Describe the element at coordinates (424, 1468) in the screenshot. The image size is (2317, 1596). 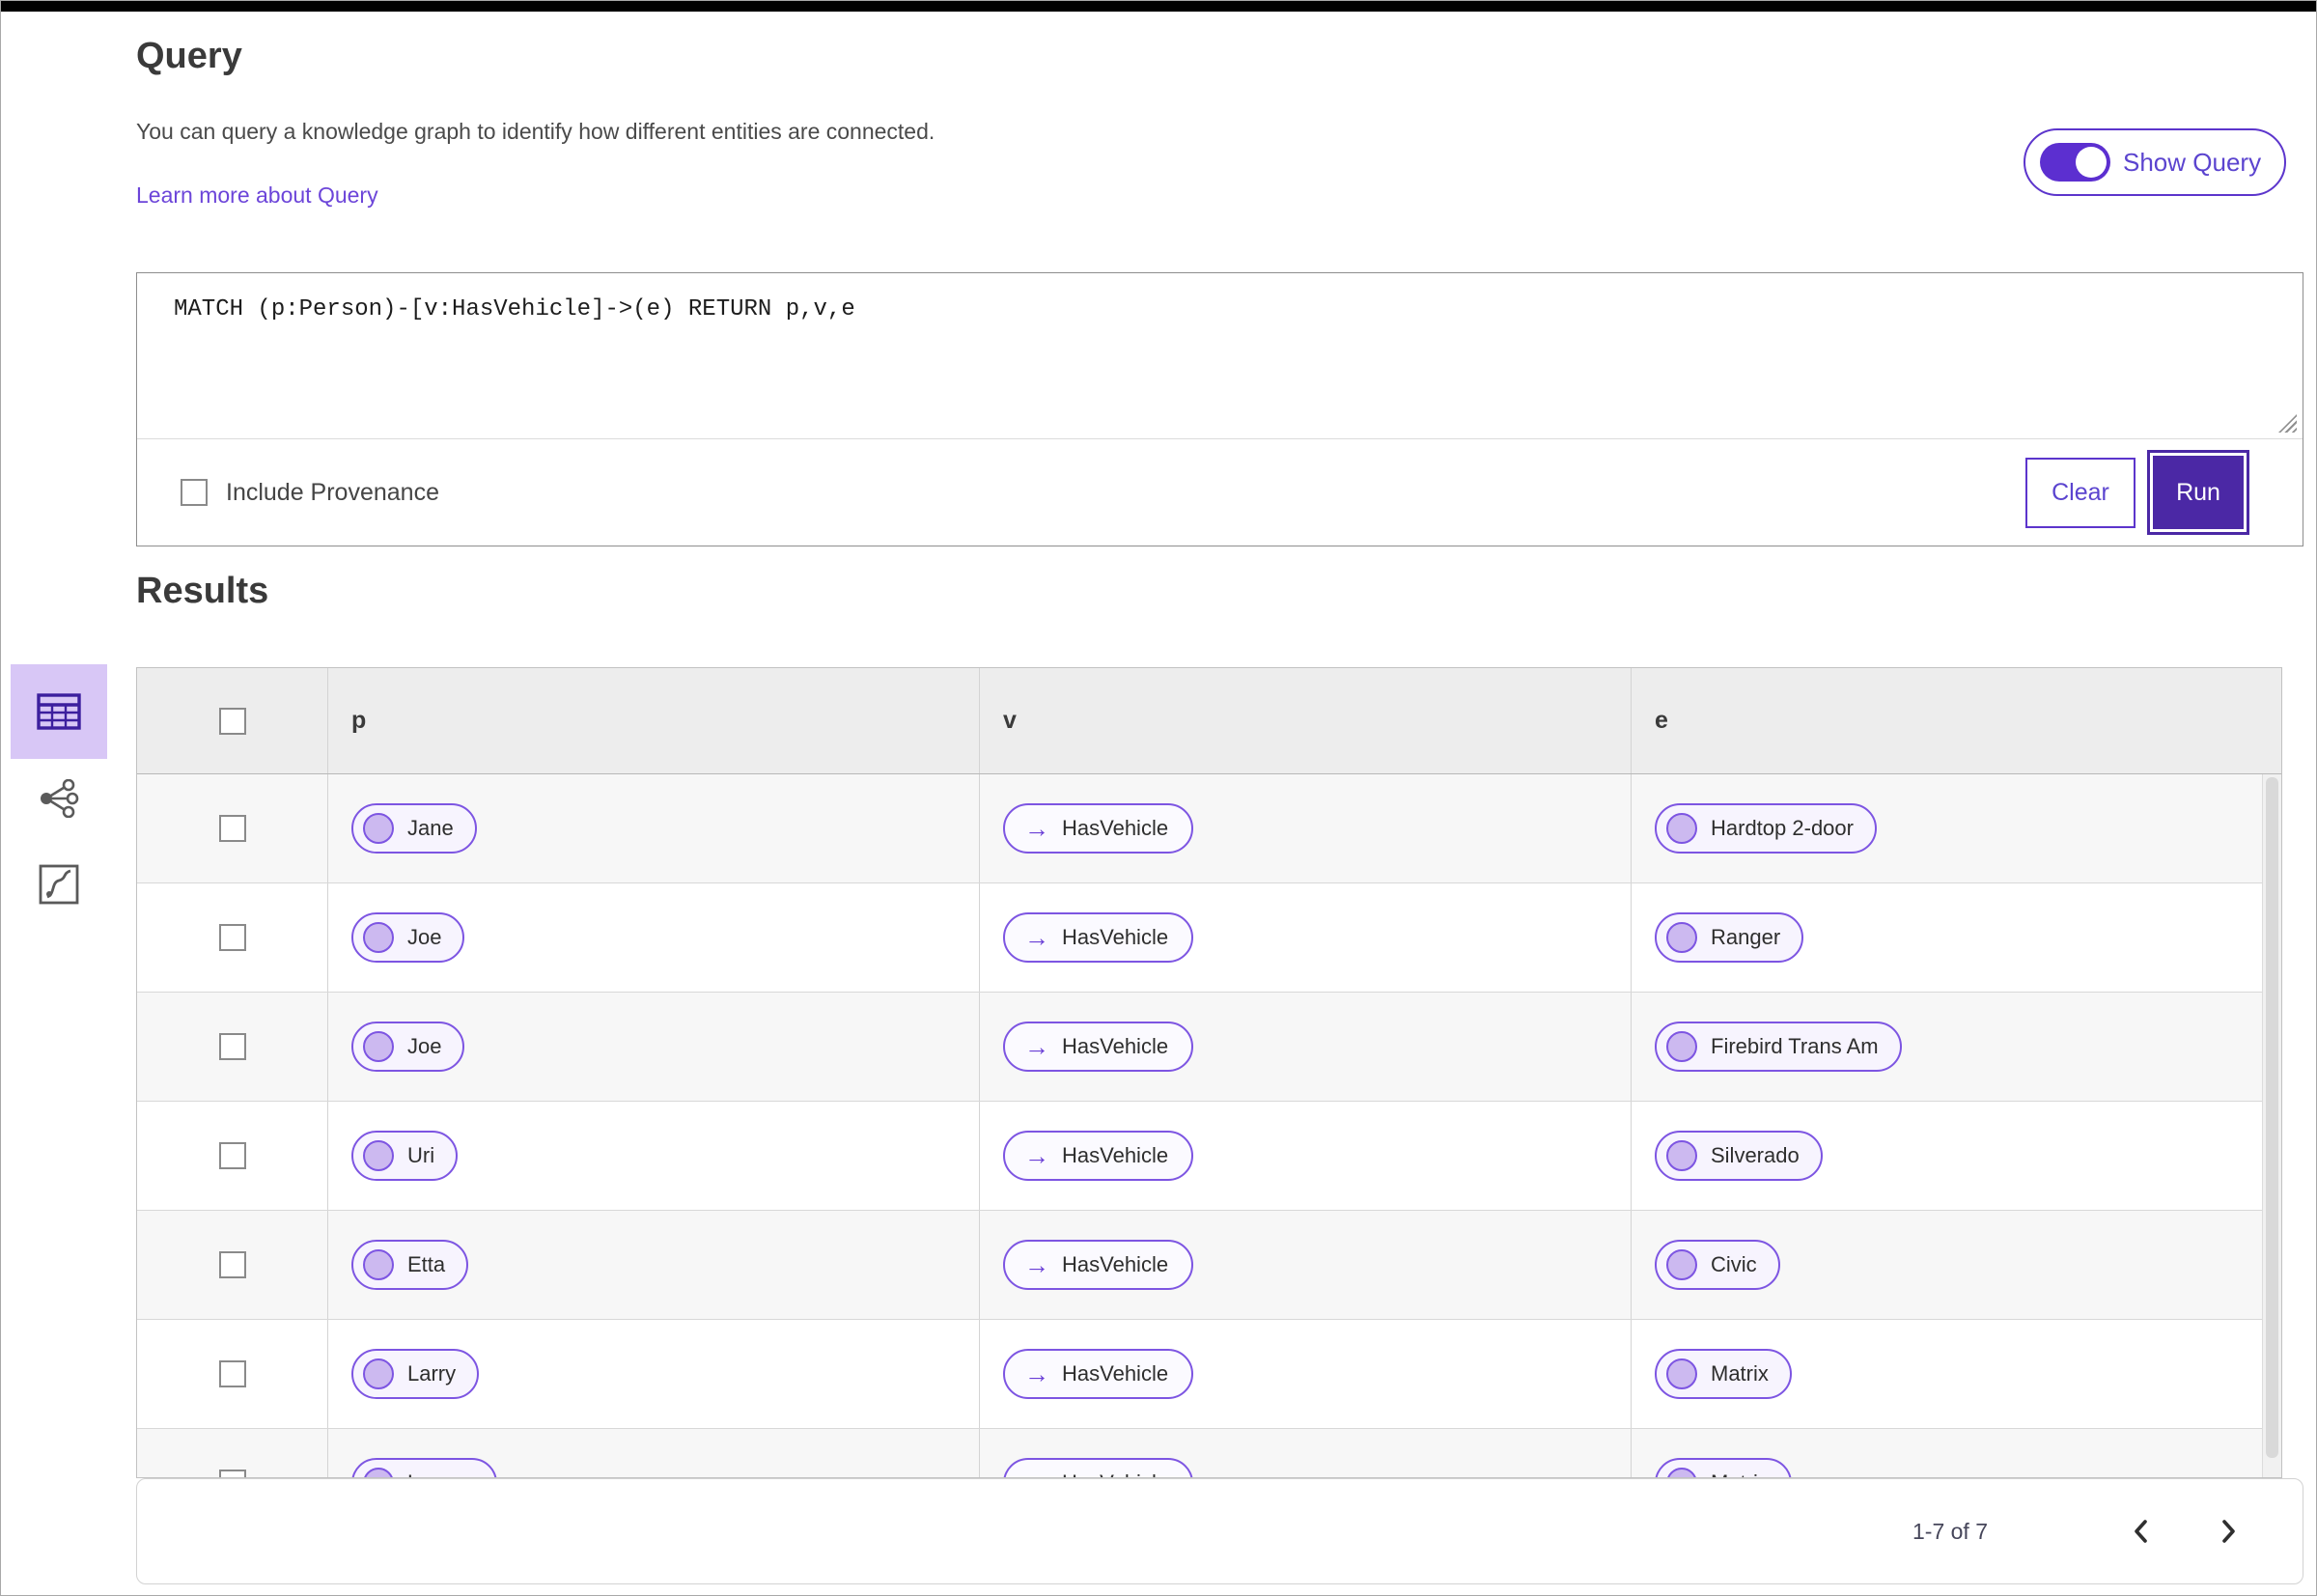
I see `node-pill-p: Lauren` at that location.